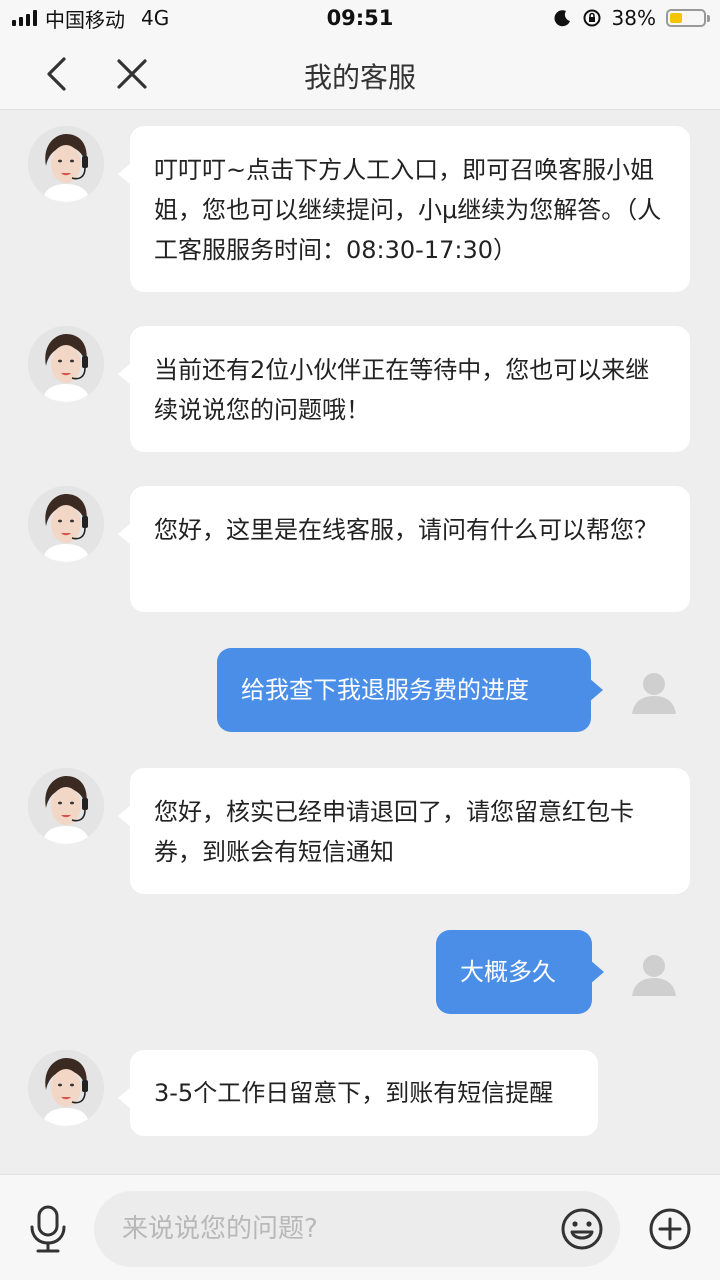  What do you see at coordinates (562, 18) in the screenshot?
I see `moon-icon` at bounding box center [562, 18].